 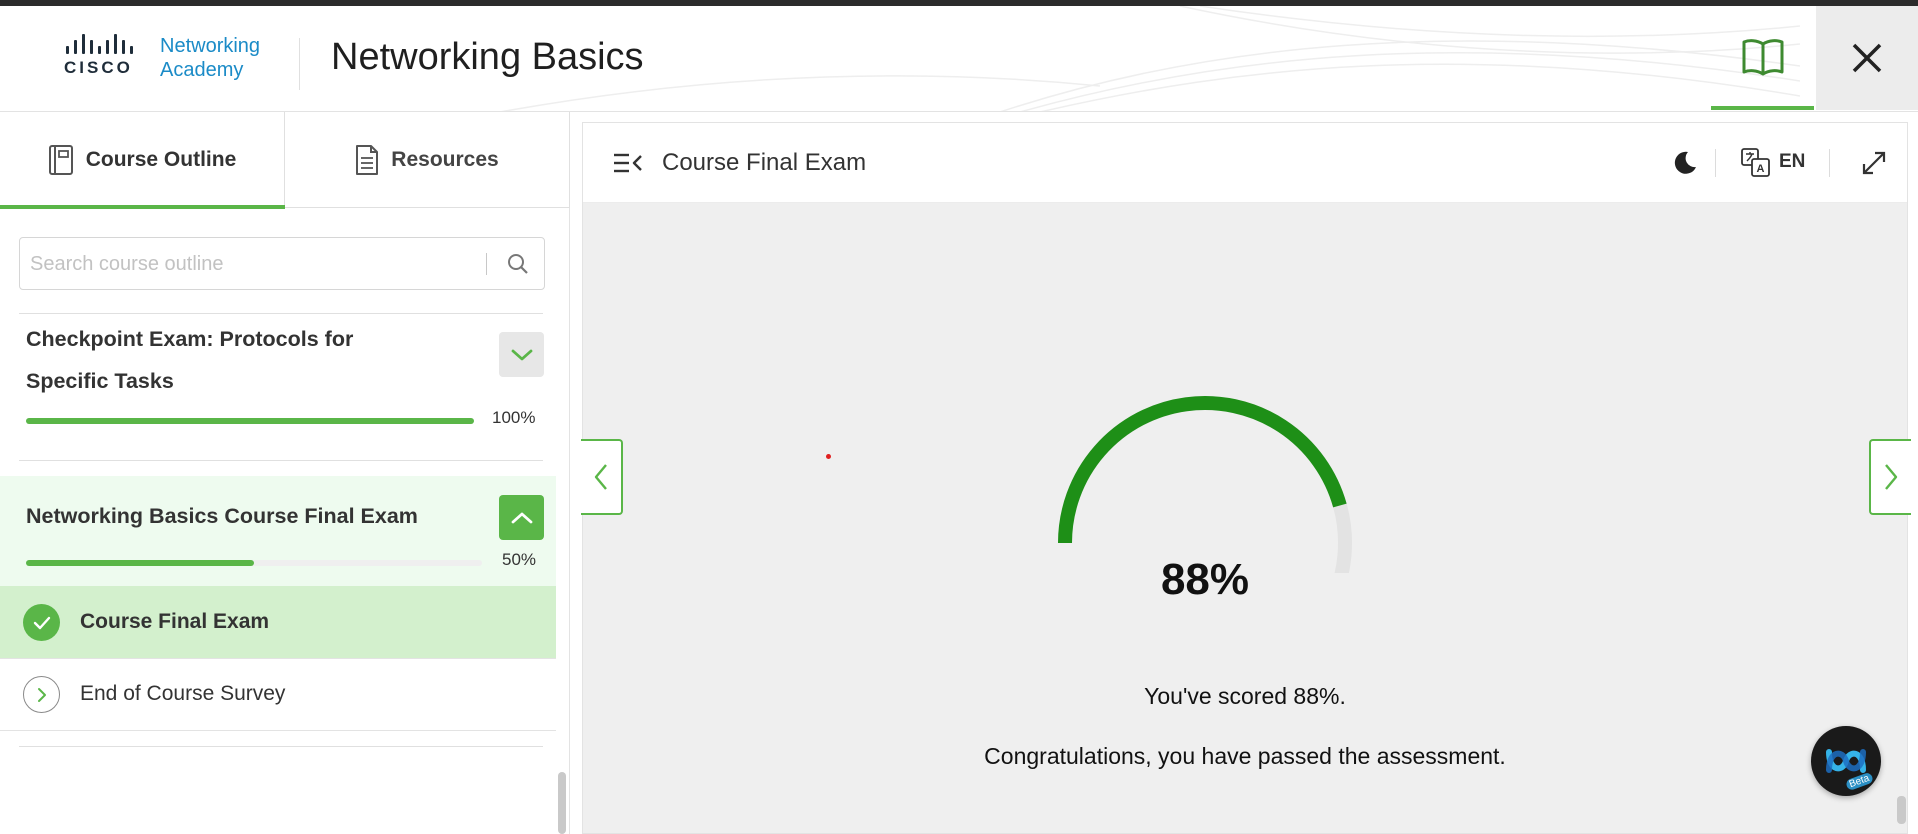 I want to click on course-book-button, so click(x=1762, y=58).